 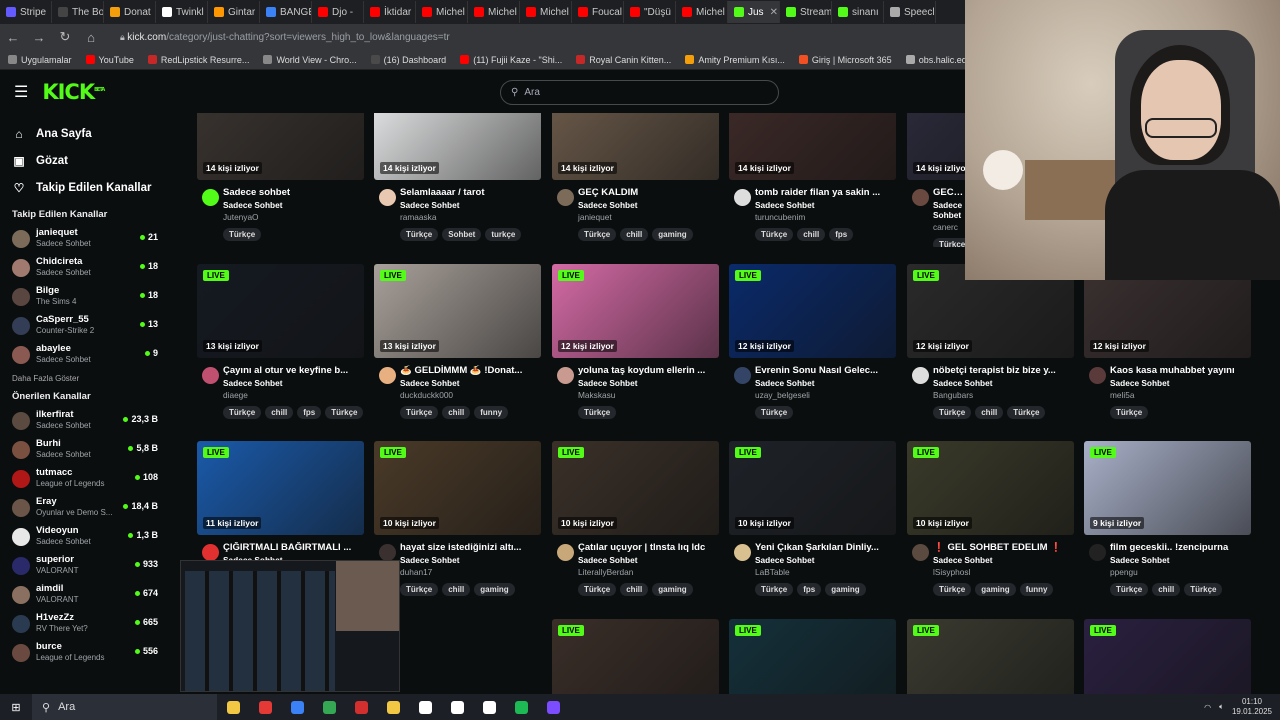 What do you see at coordinates (648, 217) in the screenshot?
I see `streamer-name: janiequet` at bounding box center [648, 217].